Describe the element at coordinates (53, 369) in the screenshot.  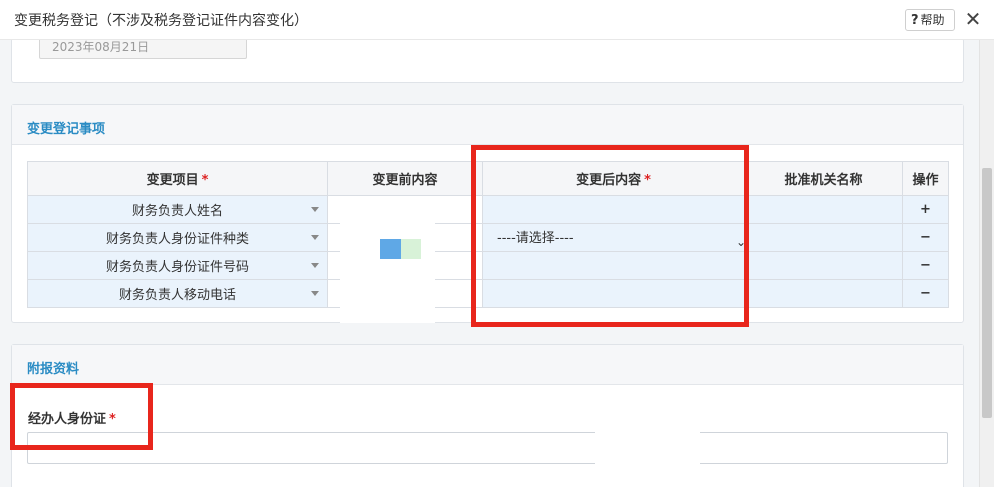
I see `attachments-title: 附报资料` at that location.